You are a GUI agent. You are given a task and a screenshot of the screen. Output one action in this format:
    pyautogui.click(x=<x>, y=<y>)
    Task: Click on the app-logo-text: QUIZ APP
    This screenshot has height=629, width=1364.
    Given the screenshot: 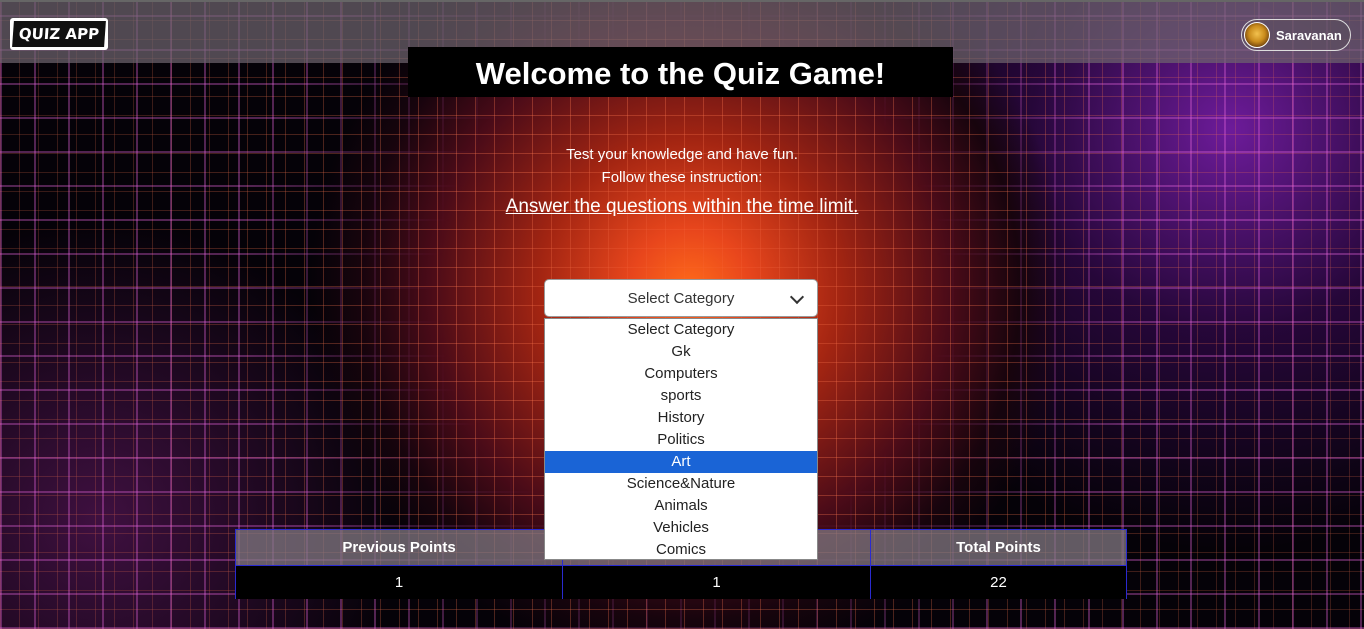 What is the action you would take?
    pyautogui.click(x=59, y=34)
    